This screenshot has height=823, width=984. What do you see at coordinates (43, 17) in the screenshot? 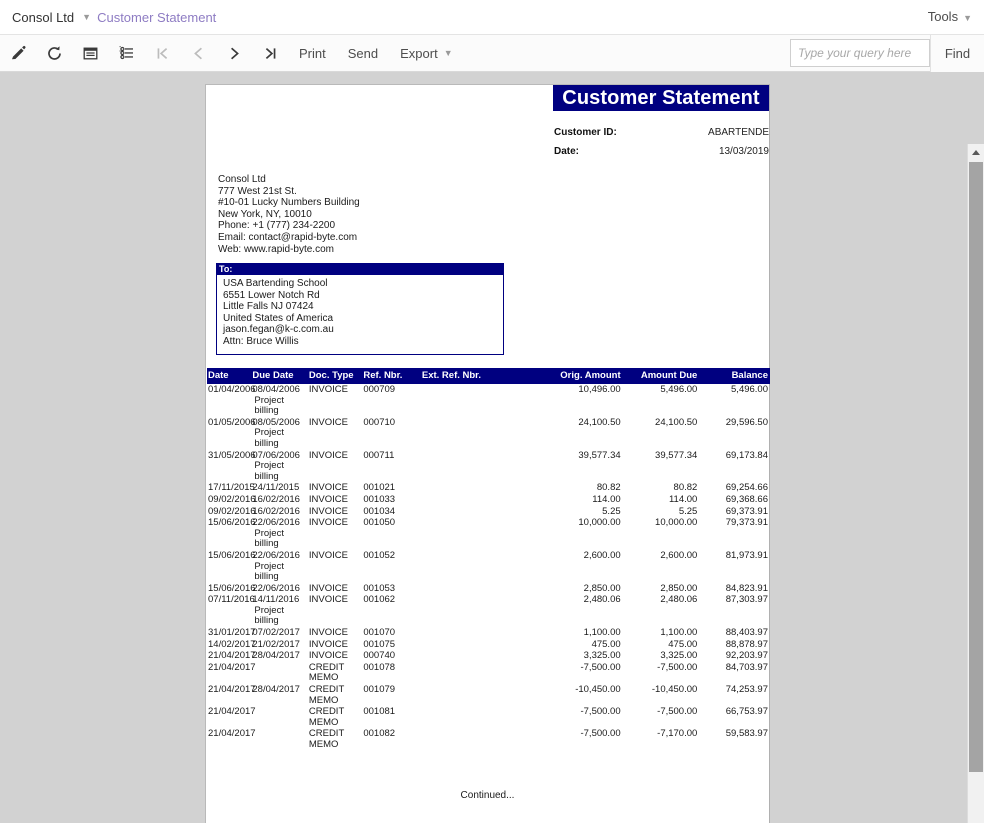
I see `breadcrumb-root: Consol Ltd` at bounding box center [43, 17].